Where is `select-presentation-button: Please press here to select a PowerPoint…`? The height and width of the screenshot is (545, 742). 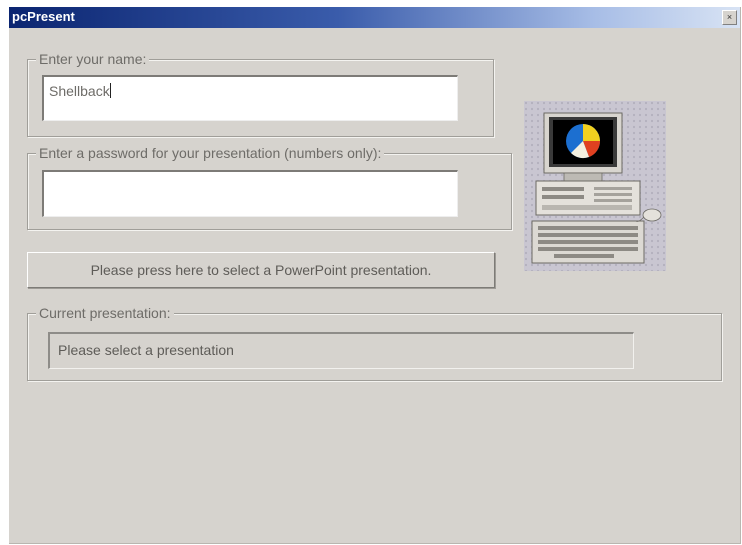
select-presentation-button: Please press here to select a PowerPoint… is located at coordinates (261, 270).